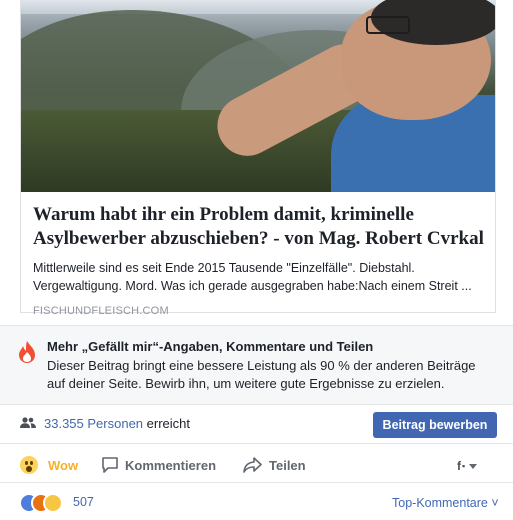 The width and height of the screenshot is (513, 520). What do you see at coordinates (252, 465) in the screenshot?
I see `share-icon` at bounding box center [252, 465].